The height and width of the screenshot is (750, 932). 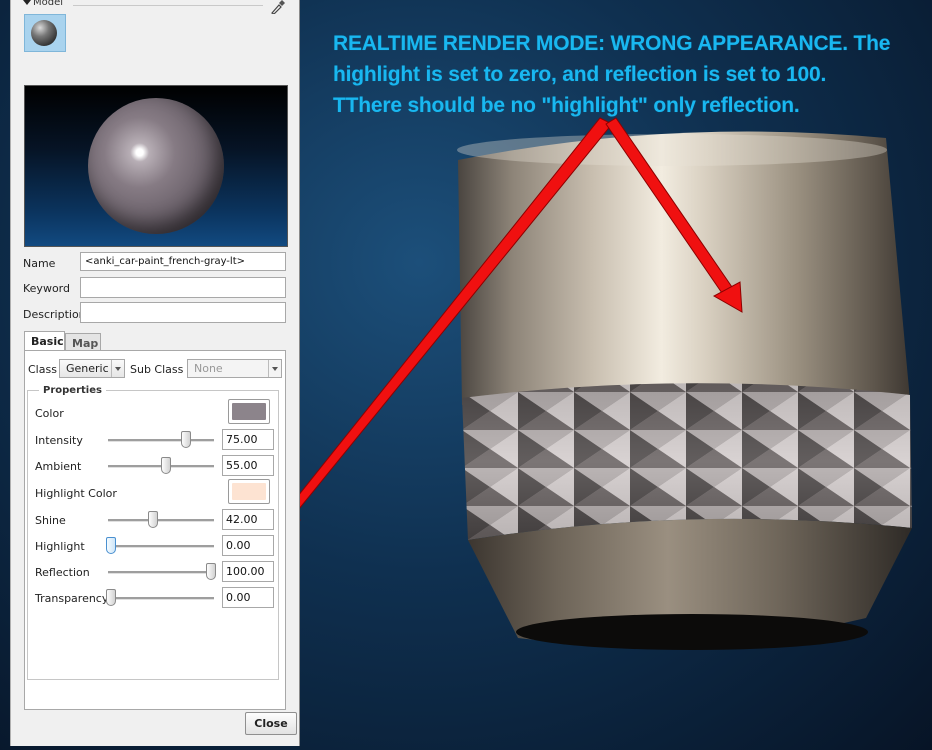 I want to click on cup-base, so click(x=692, y=632).